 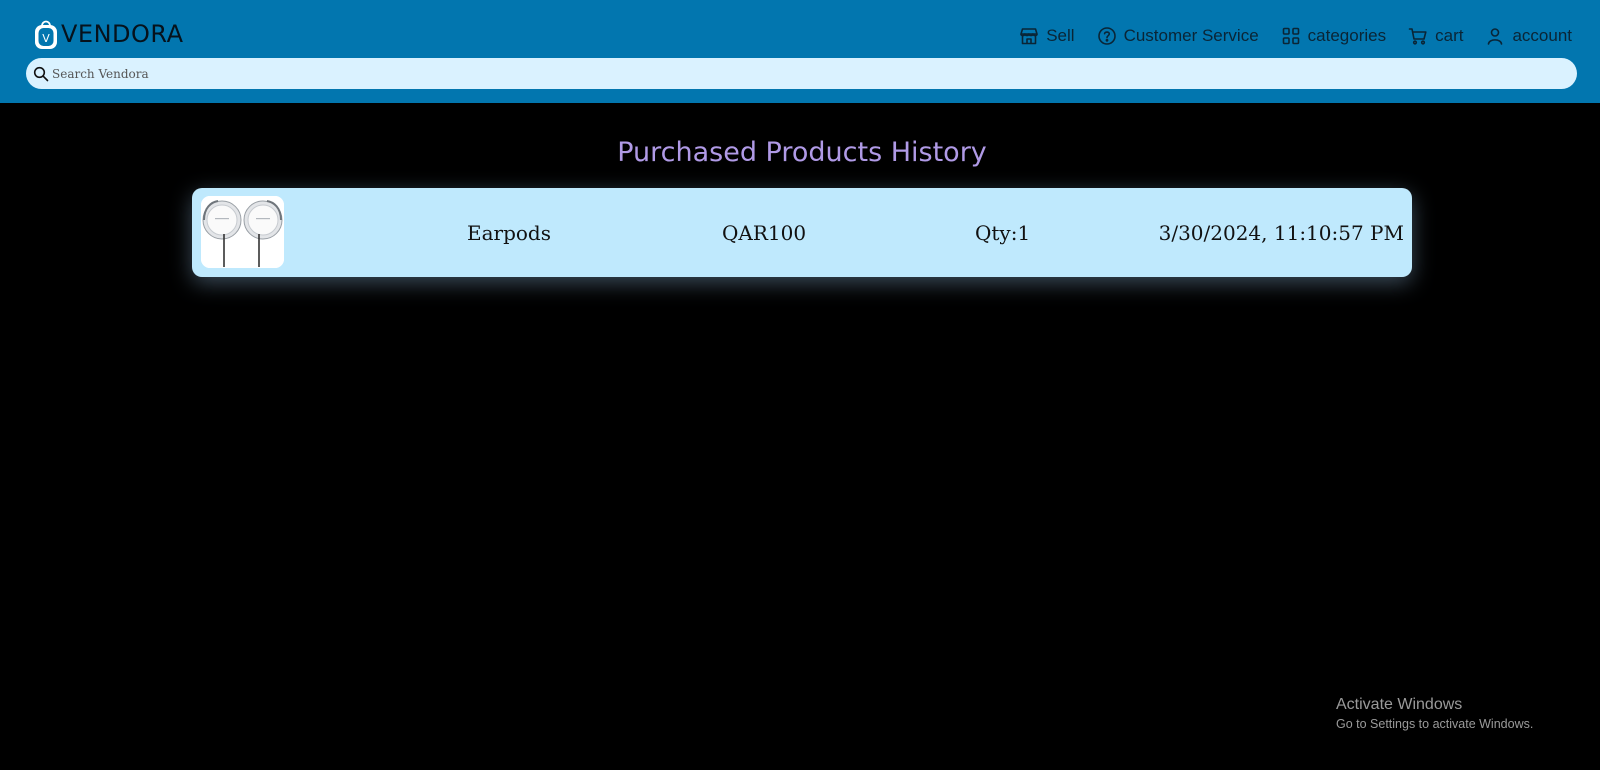 What do you see at coordinates (1290, 36) in the screenshot?
I see `grid-icon` at bounding box center [1290, 36].